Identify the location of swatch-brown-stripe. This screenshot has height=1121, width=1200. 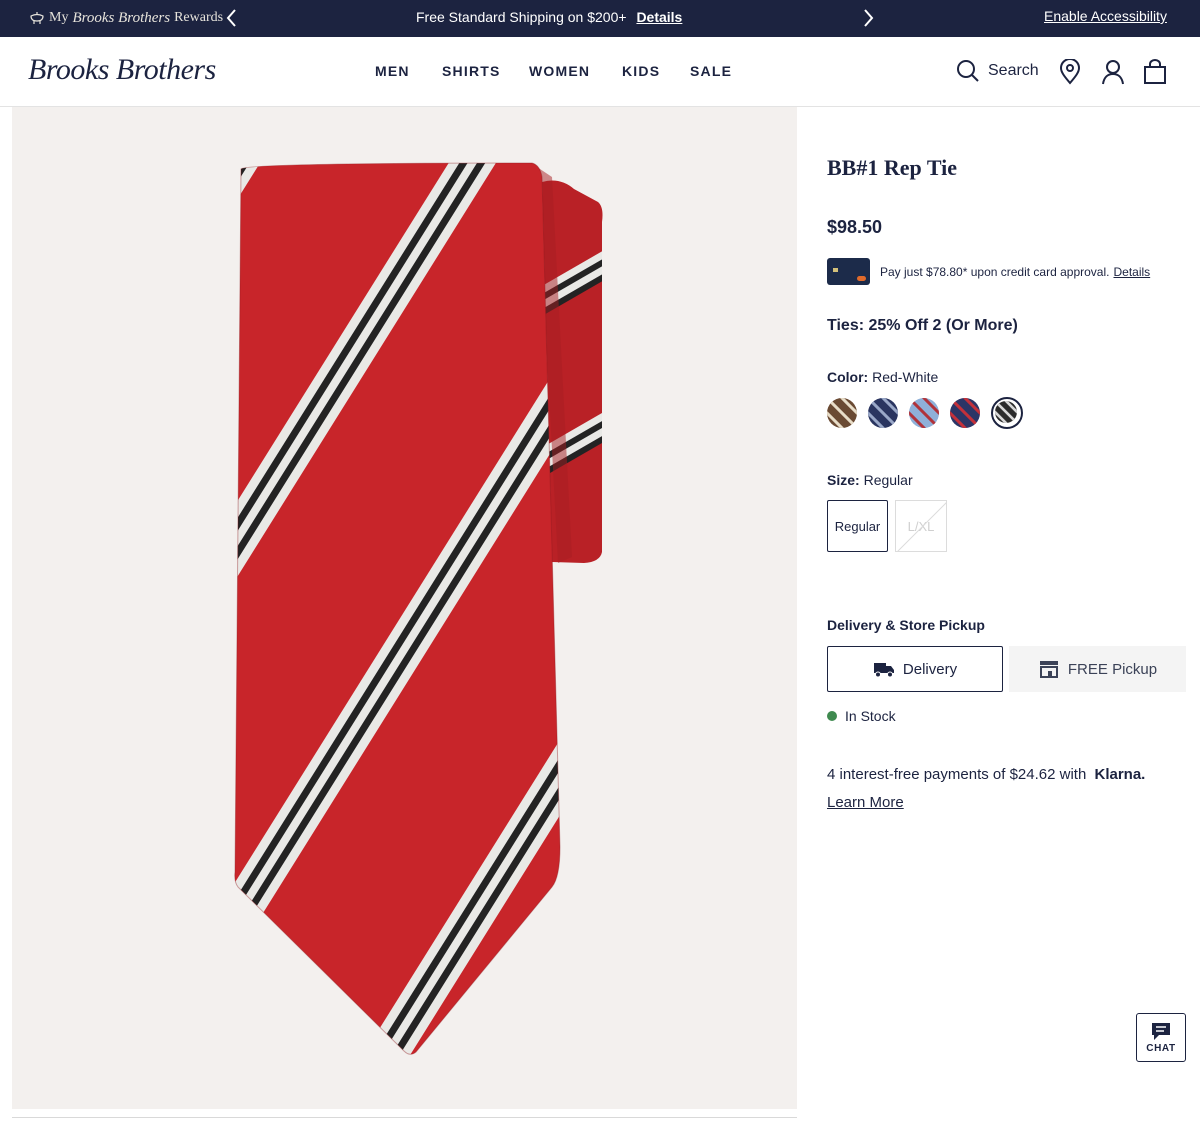
(842, 413).